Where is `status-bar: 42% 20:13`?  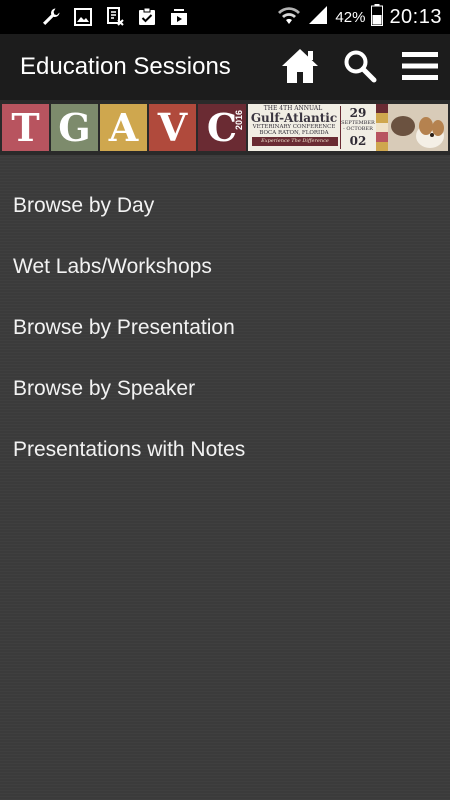
status-bar: 42% 20:13 is located at coordinates (225, 17).